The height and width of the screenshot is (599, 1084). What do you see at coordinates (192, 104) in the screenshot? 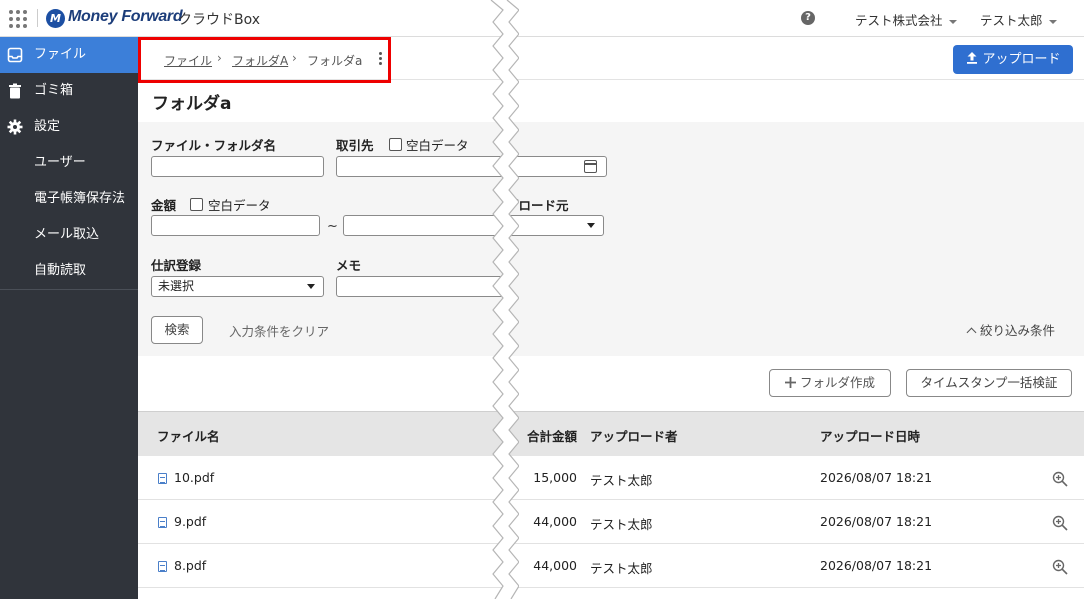
I see `page-title: フォルダa` at bounding box center [192, 104].